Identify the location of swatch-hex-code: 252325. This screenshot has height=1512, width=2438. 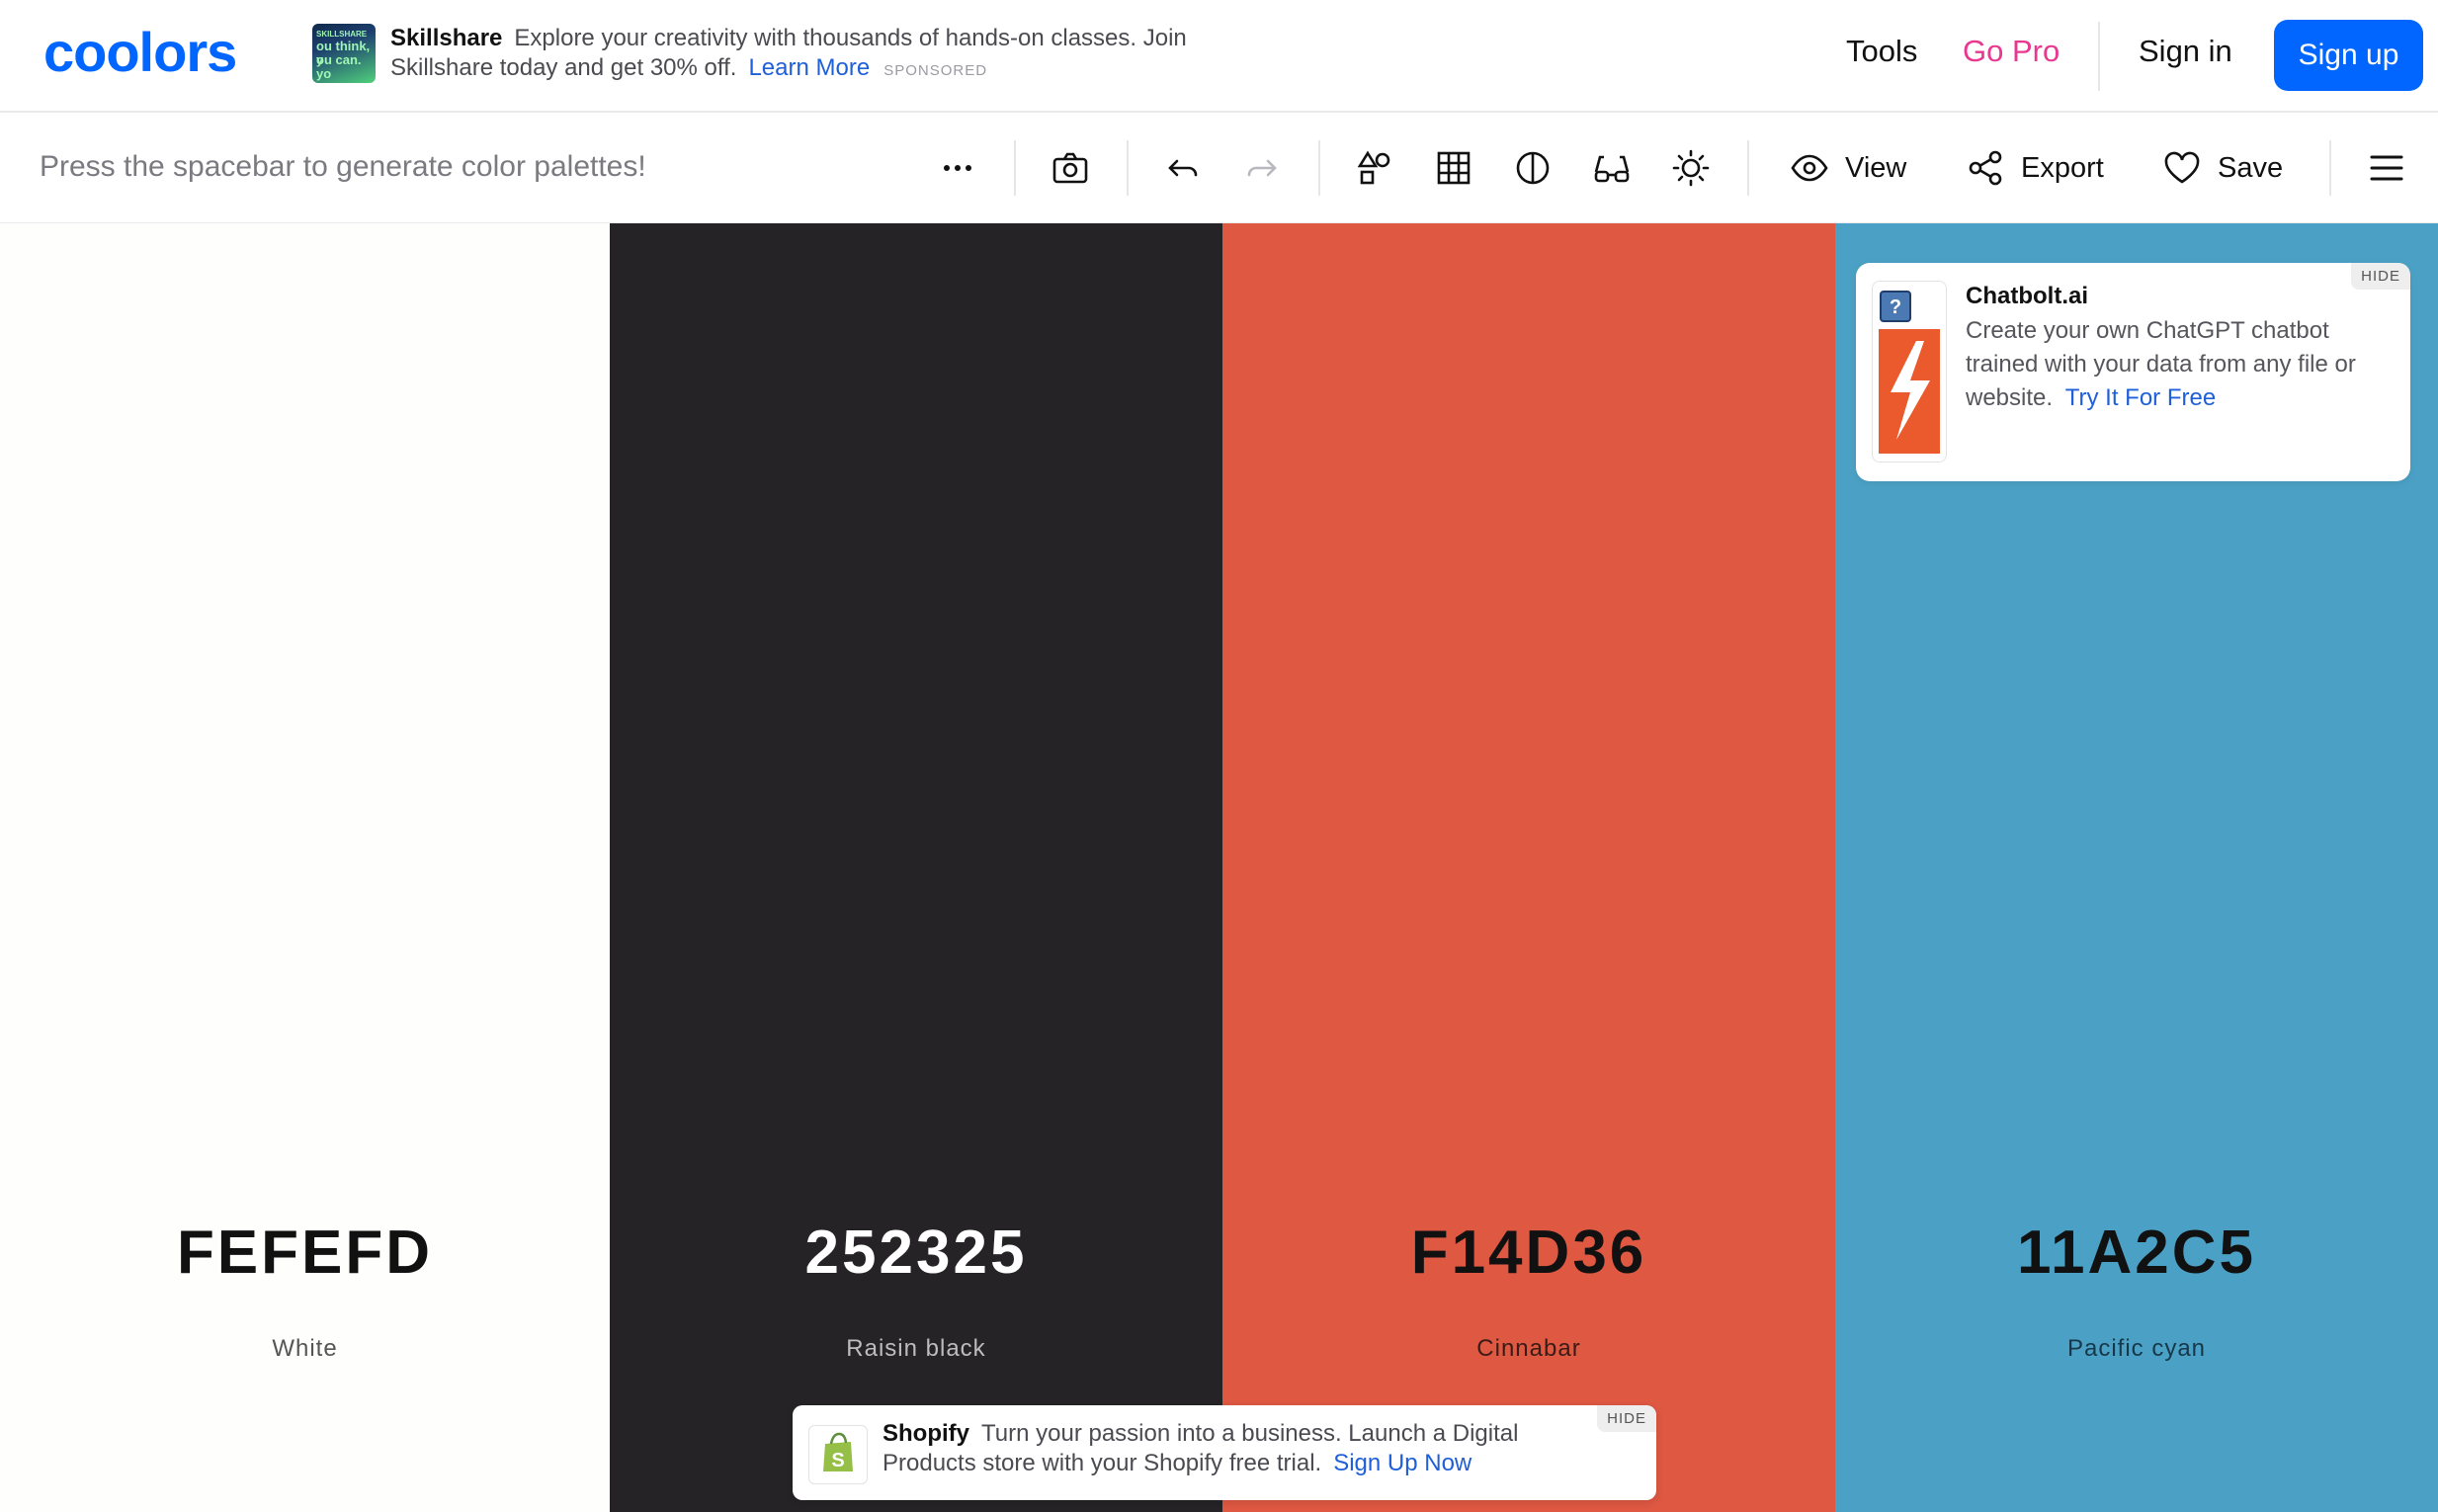
(916, 1253).